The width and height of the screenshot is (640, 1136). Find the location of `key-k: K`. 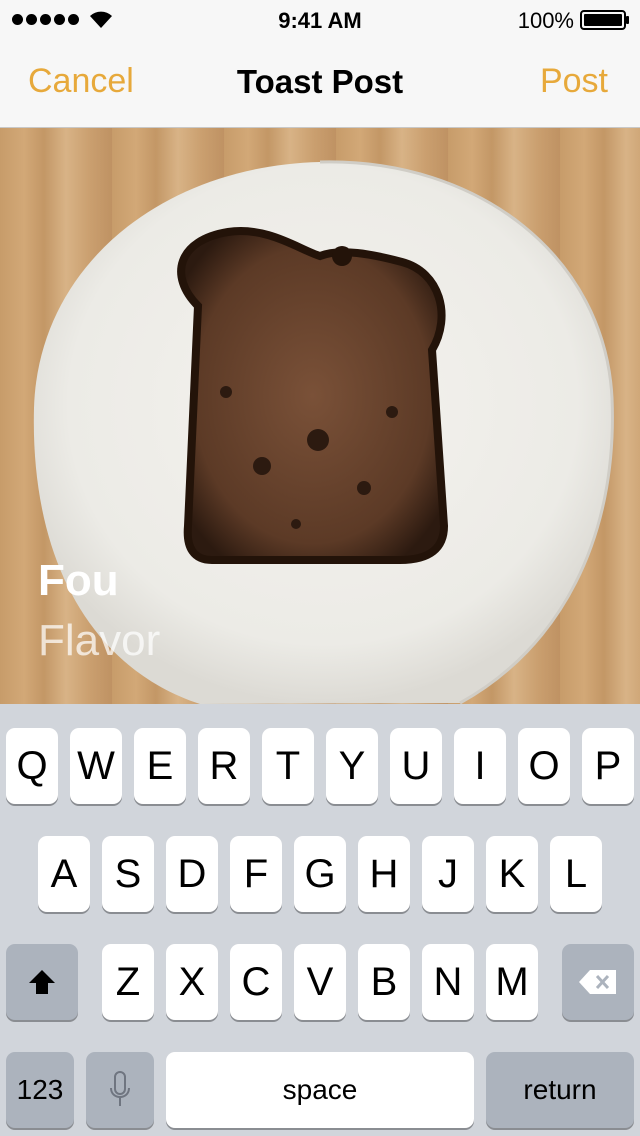

key-k: K is located at coordinates (512, 874).